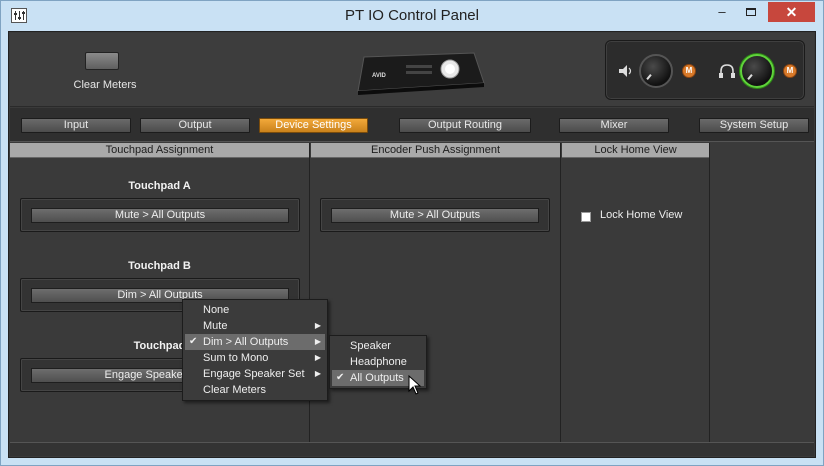 The image size is (824, 466). I want to click on menu-item-label: Engage Speaker Set, so click(254, 374).